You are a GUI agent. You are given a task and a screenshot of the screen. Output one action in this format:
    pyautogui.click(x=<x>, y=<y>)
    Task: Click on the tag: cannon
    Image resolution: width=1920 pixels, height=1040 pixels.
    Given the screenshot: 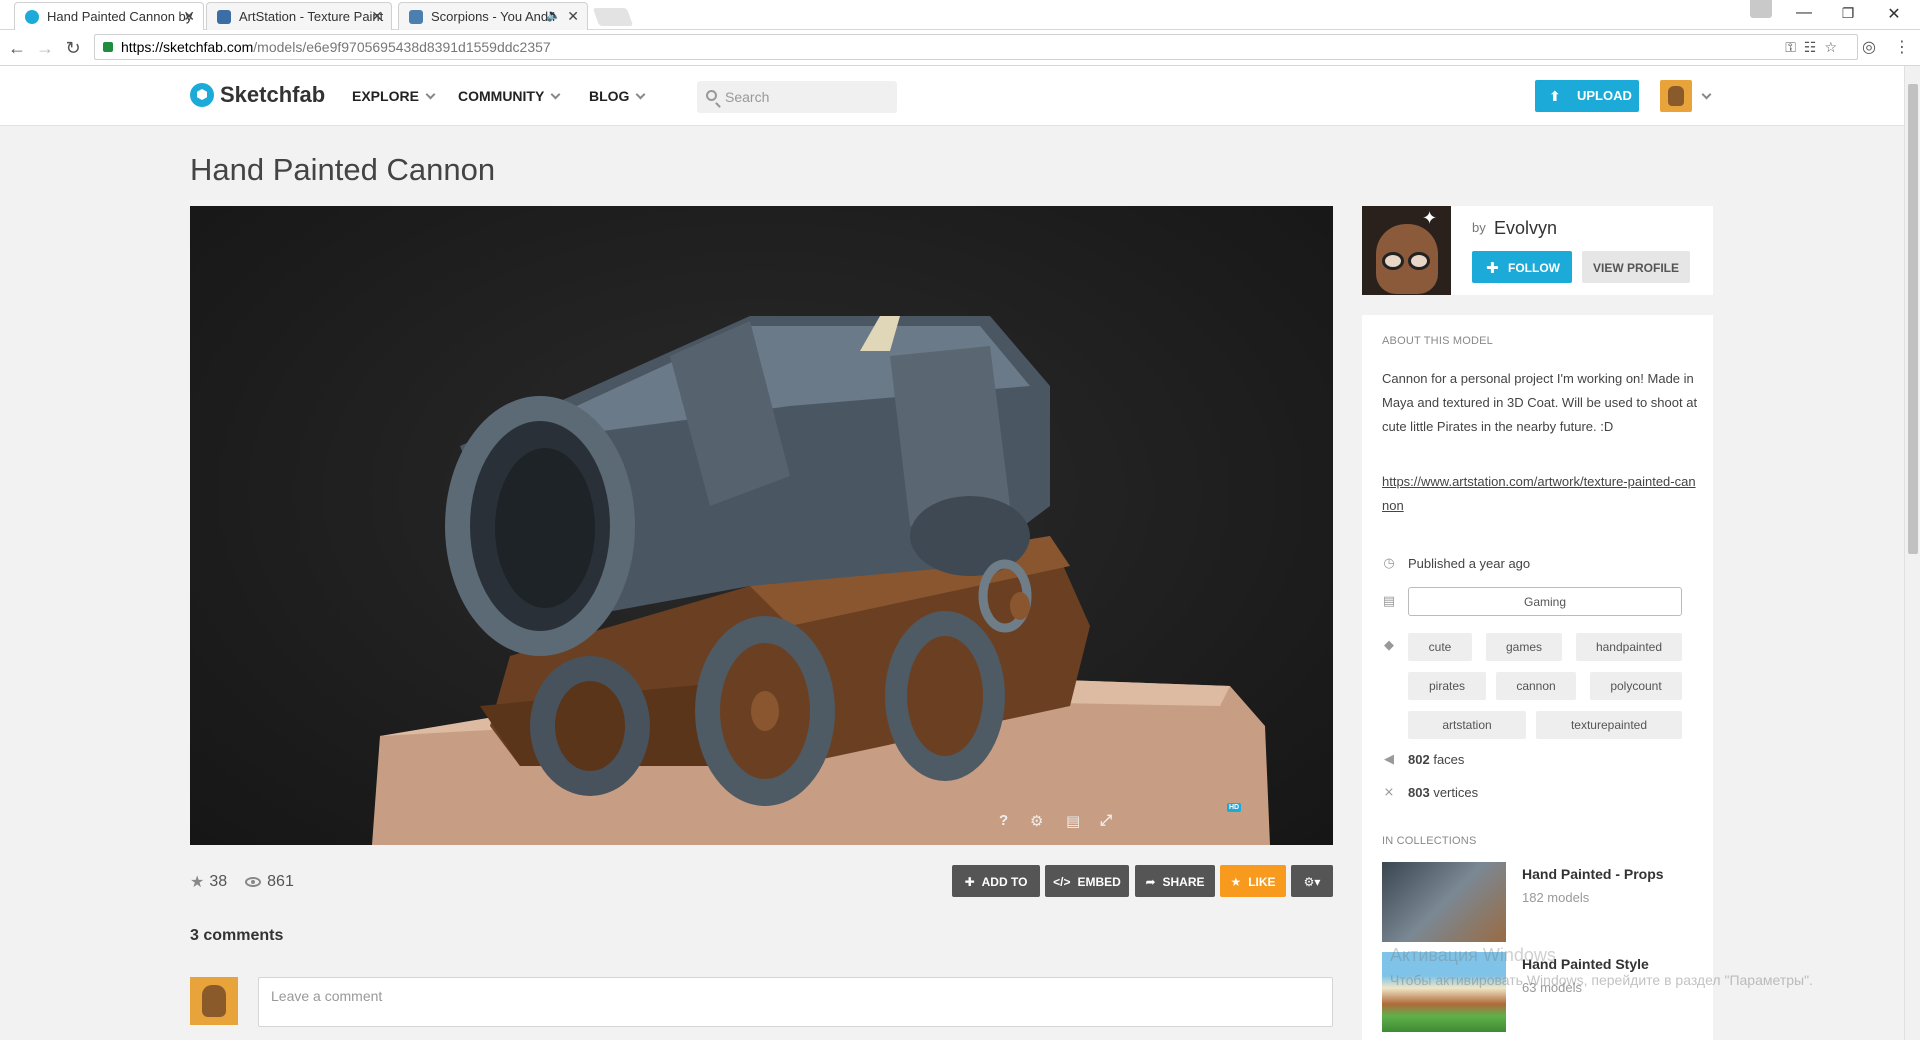 What is the action you would take?
    pyautogui.click(x=1536, y=686)
    